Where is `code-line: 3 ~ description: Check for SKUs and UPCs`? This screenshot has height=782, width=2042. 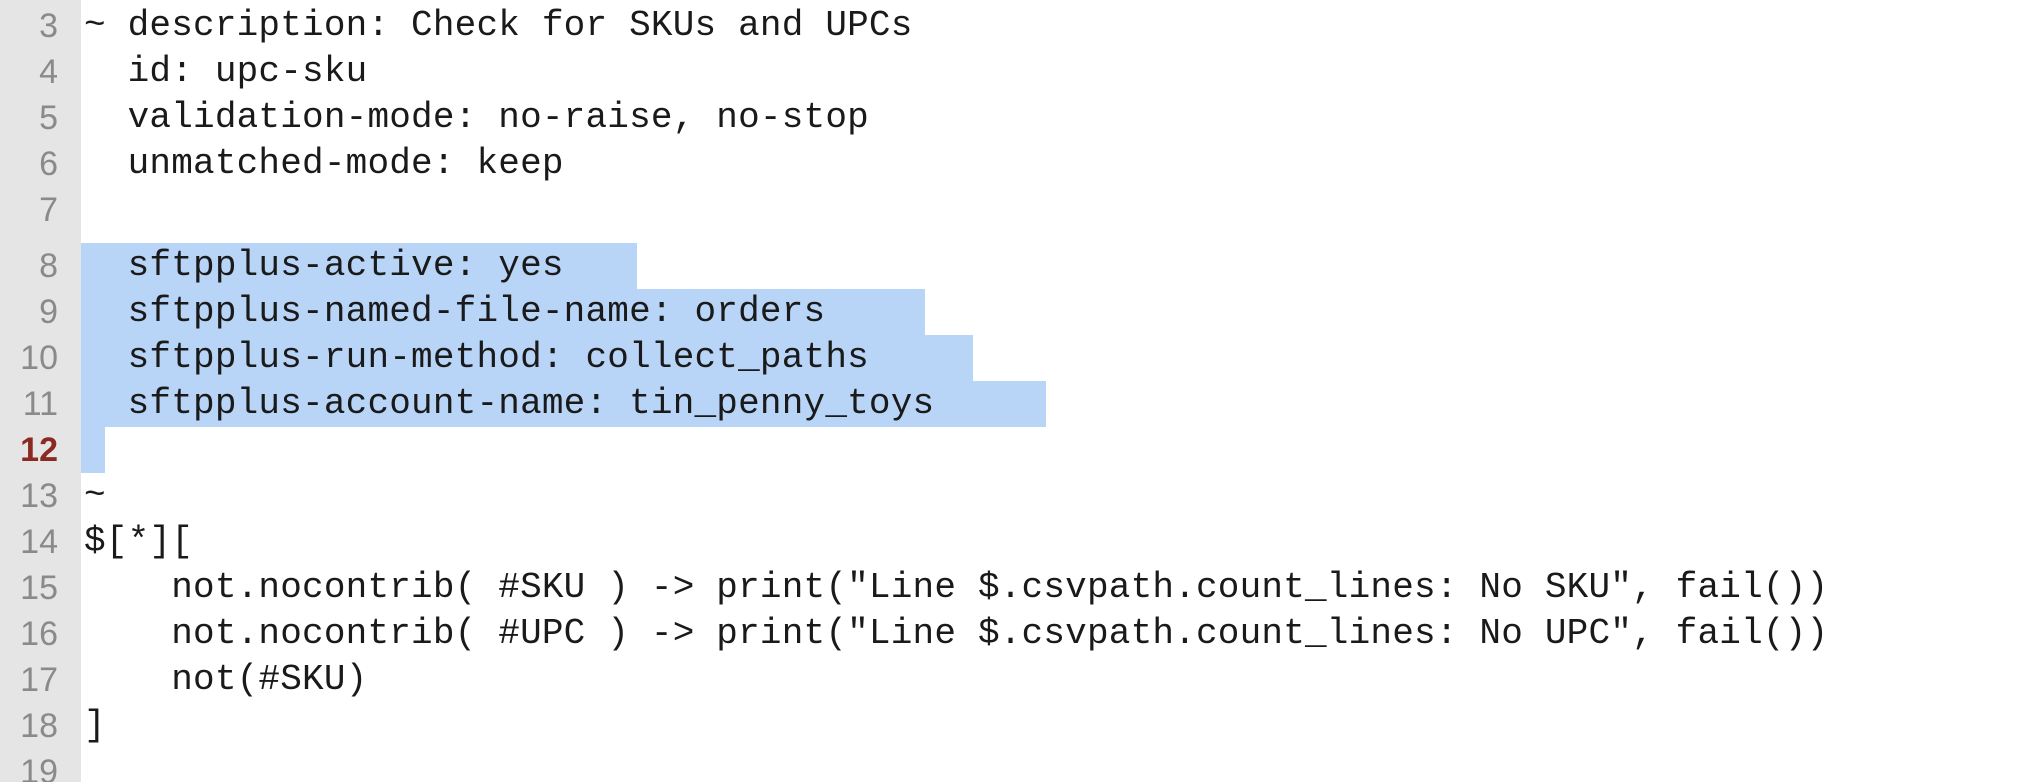 code-line: 3 ~ description: Check for SKUs and UPCs is located at coordinates (1021, 26).